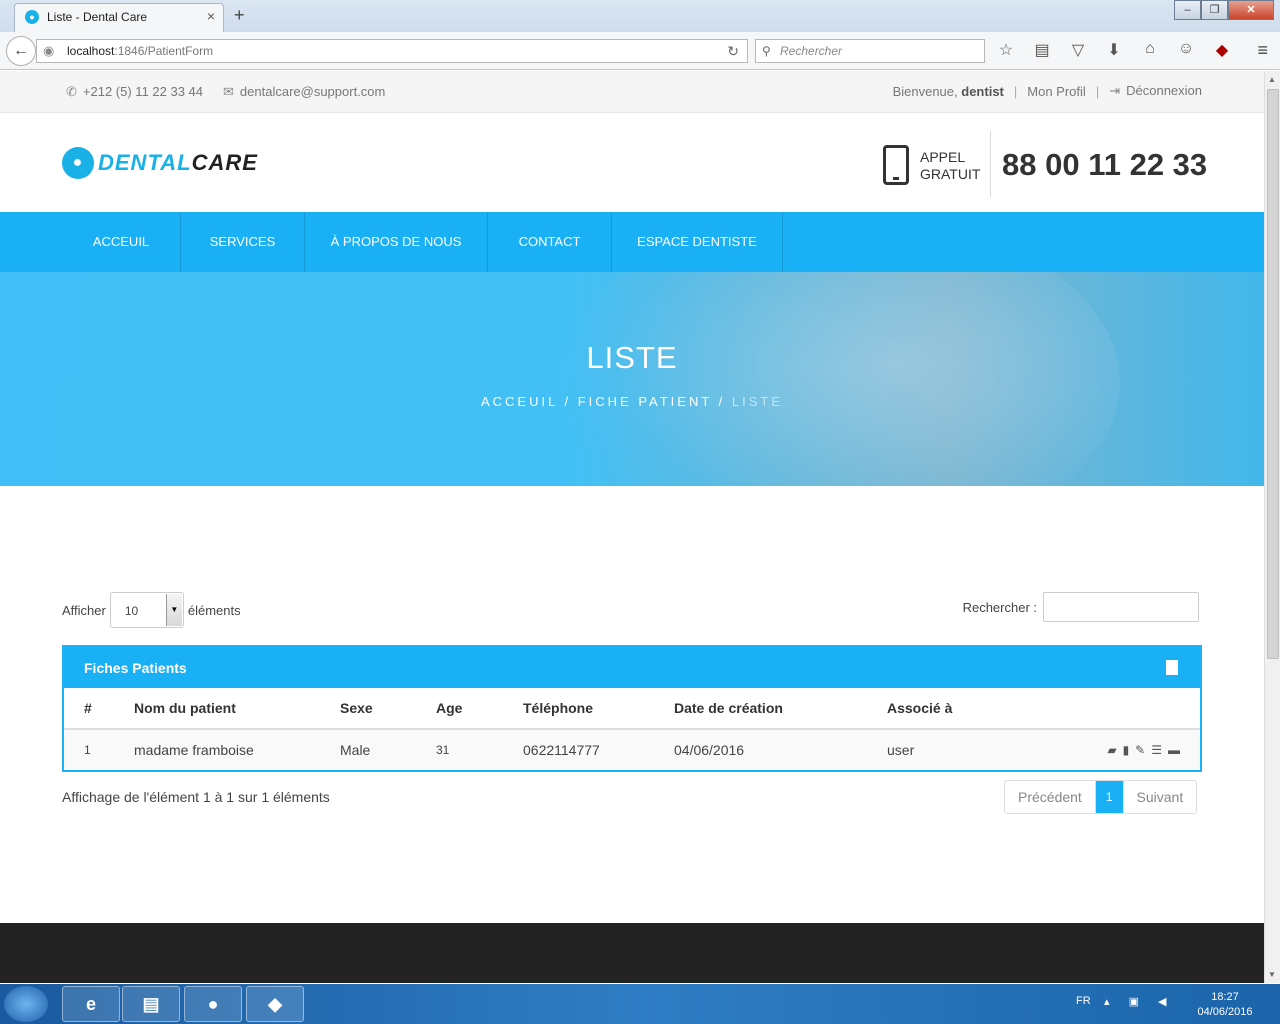  Describe the element at coordinates (550, 242) in the screenshot. I see `menu-item-contact: CONTACT` at that location.